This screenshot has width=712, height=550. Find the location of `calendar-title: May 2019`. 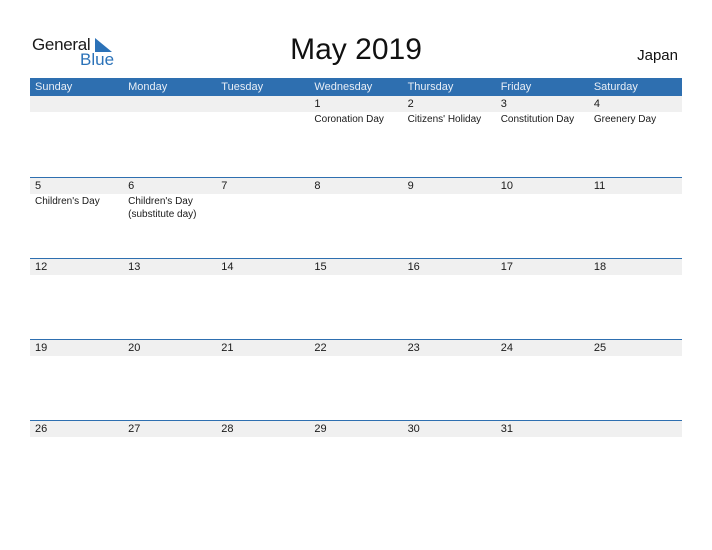

calendar-title: May 2019 is located at coordinates (356, 49).